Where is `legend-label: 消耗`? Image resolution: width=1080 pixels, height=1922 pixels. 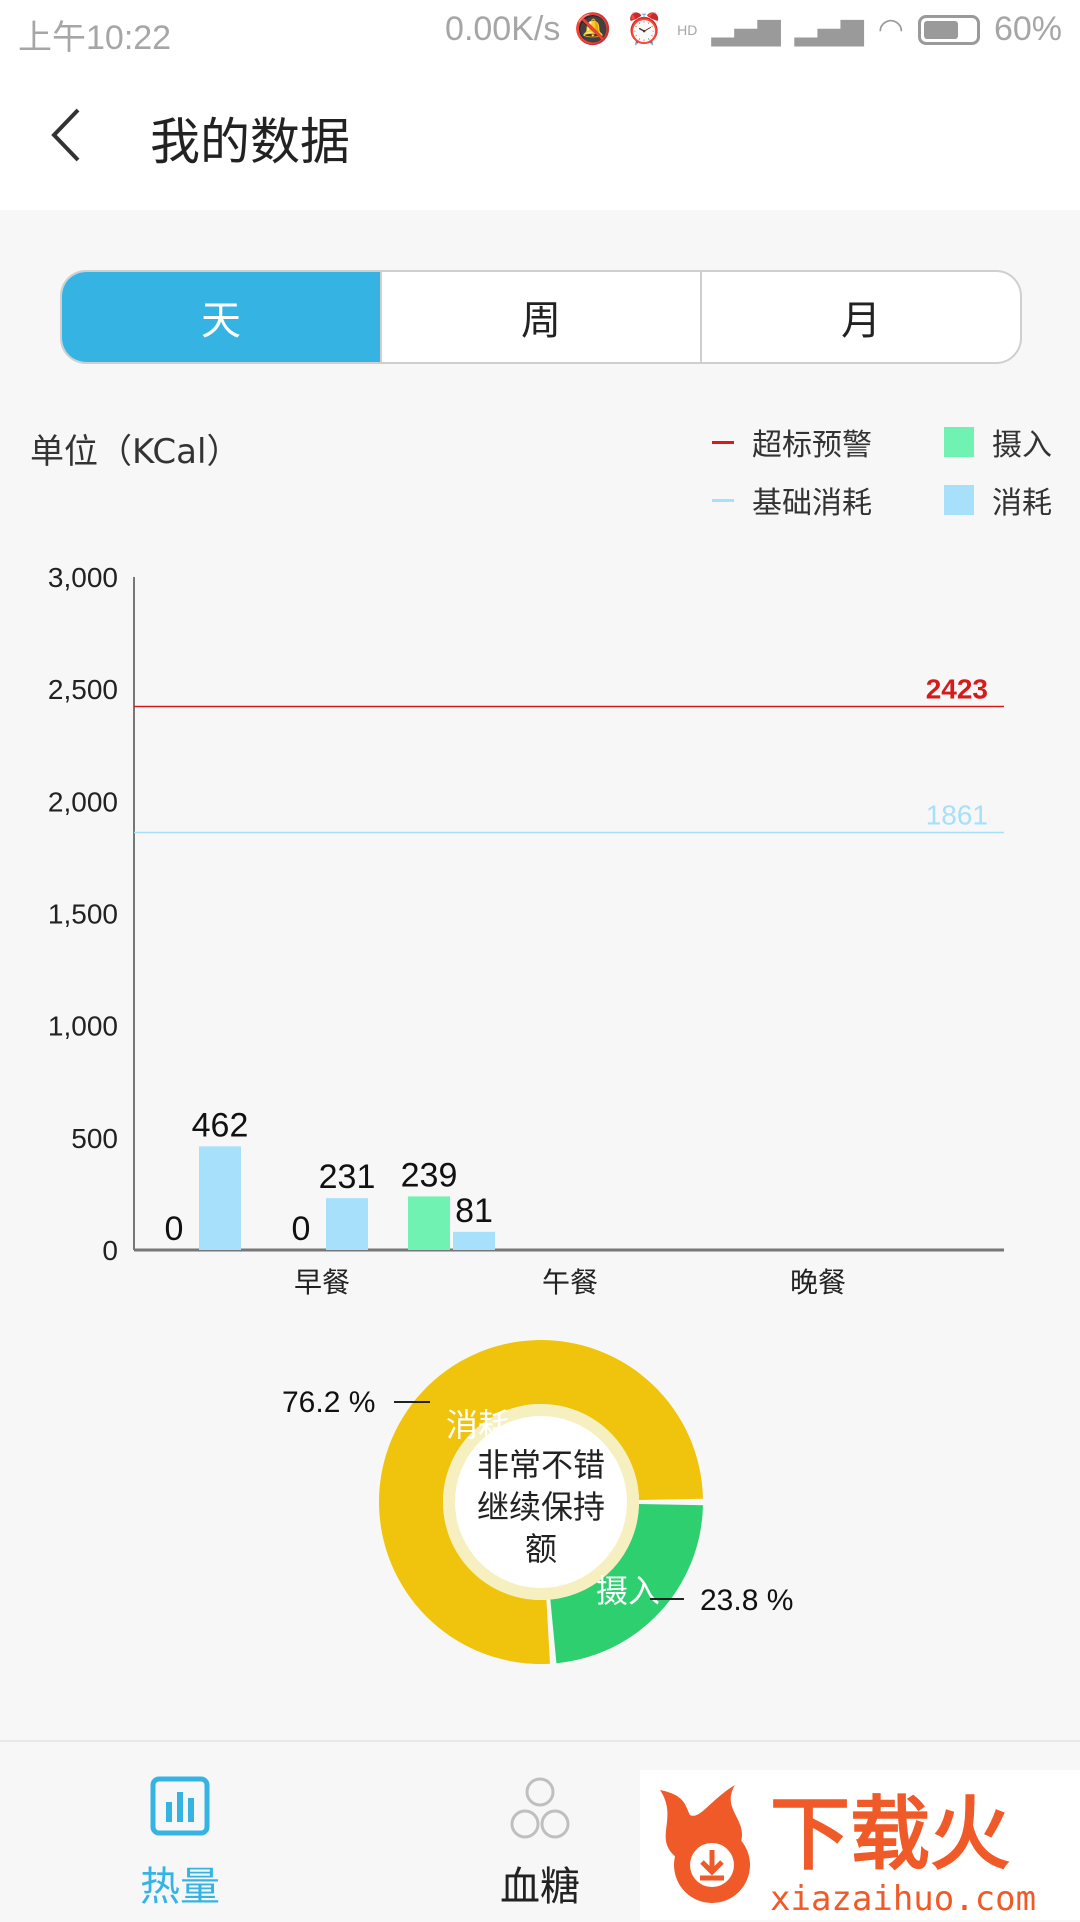 legend-label: 消耗 is located at coordinates (1022, 503).